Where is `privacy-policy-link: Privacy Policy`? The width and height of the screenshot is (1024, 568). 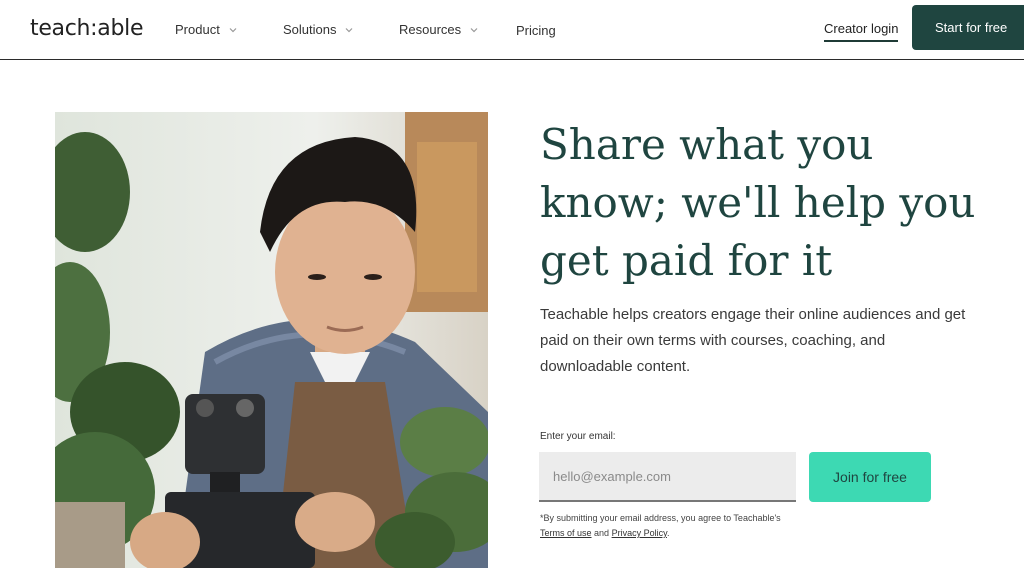 privacy-policy-link: Privacy Policy is located at coordinates (639, 533).